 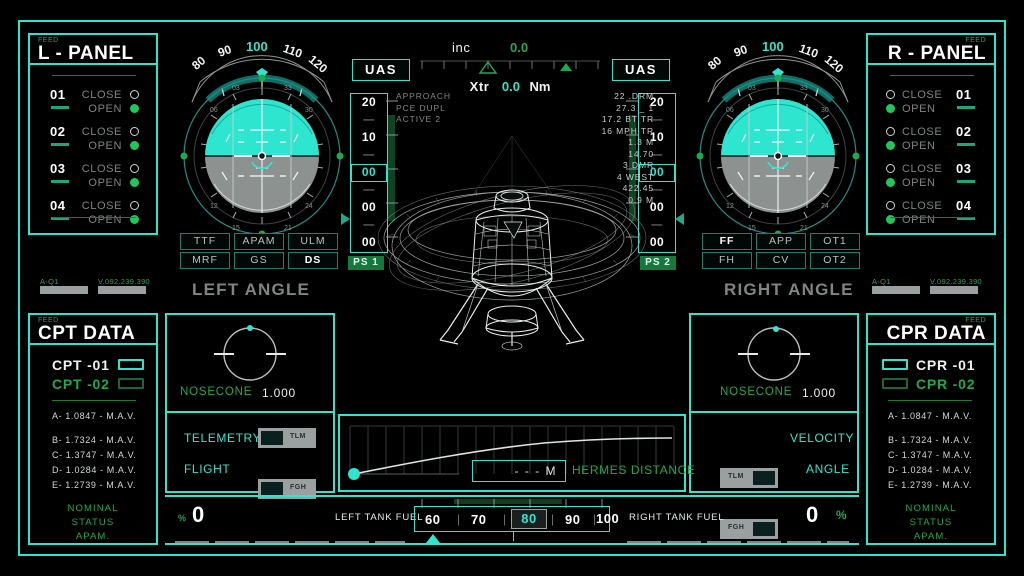 What do you see at coordinates (298, 487) in the screenshot?
I see `flight-toggle-tag: FGH` at bounding box center [298, 487].